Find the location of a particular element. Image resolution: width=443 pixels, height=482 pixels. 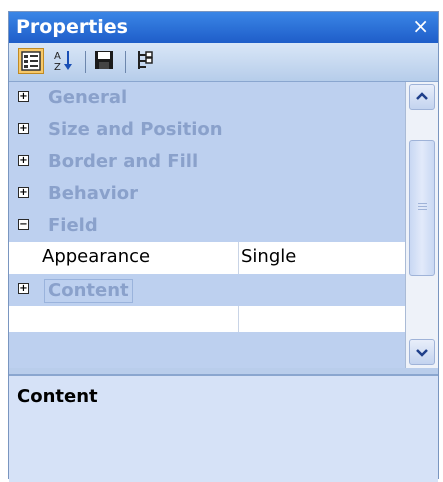

hierarchy-icon is located at coordinates (145, 60).